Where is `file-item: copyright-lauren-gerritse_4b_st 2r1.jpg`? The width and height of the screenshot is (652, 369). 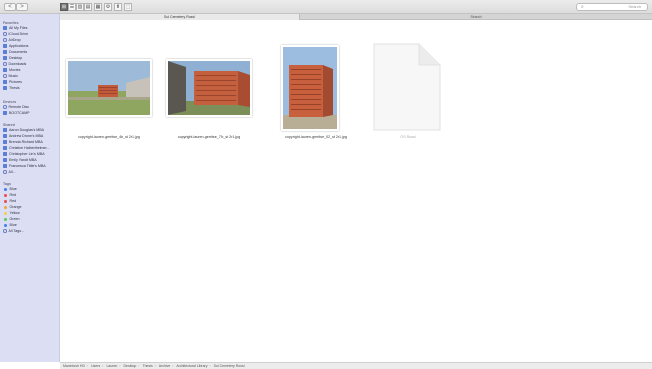
file-item: copyright-lauren-gerritse_4b_st 2r1.jpg is located at coordinates (109, 94).